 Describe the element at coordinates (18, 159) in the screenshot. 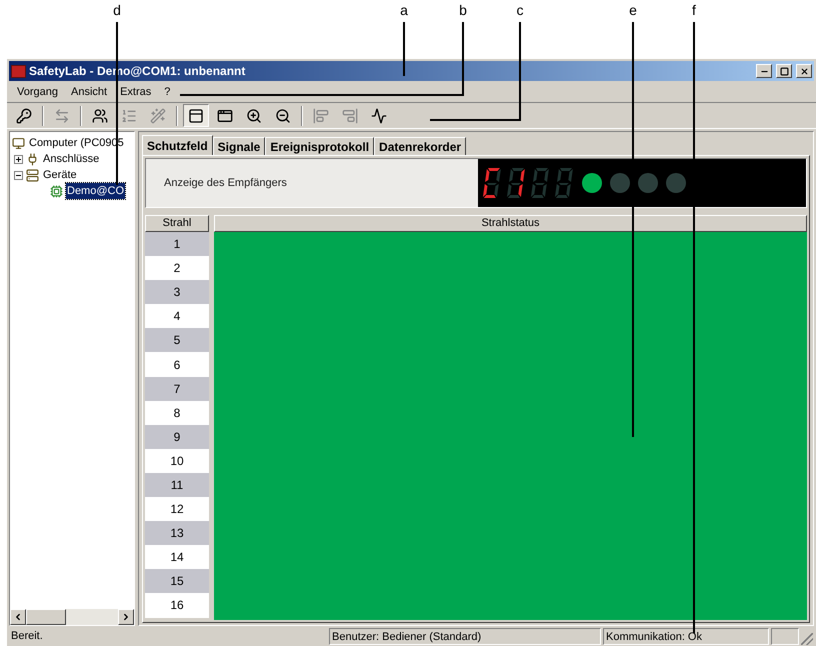

I see `expand-toggle` at that location.